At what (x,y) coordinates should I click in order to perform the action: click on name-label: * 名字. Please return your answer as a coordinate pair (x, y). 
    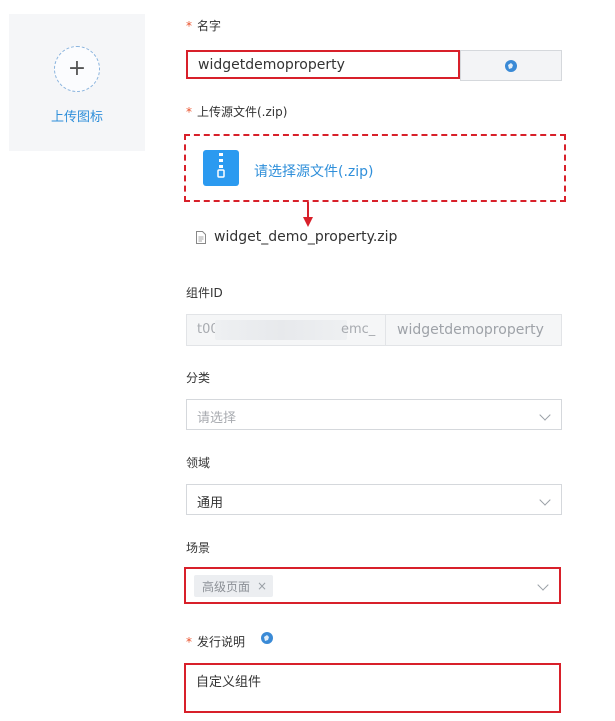
    Looking at the image, I should click on (204, 26).